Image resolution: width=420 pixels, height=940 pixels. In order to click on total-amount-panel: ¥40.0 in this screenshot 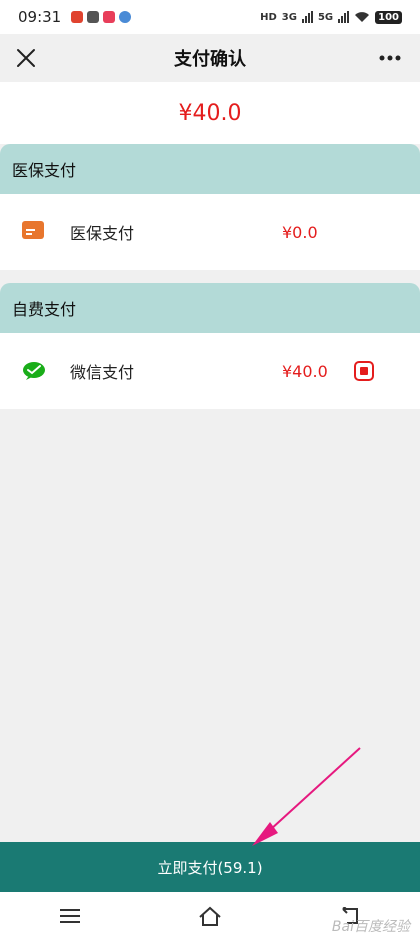, I will do `click(210, 113)`.